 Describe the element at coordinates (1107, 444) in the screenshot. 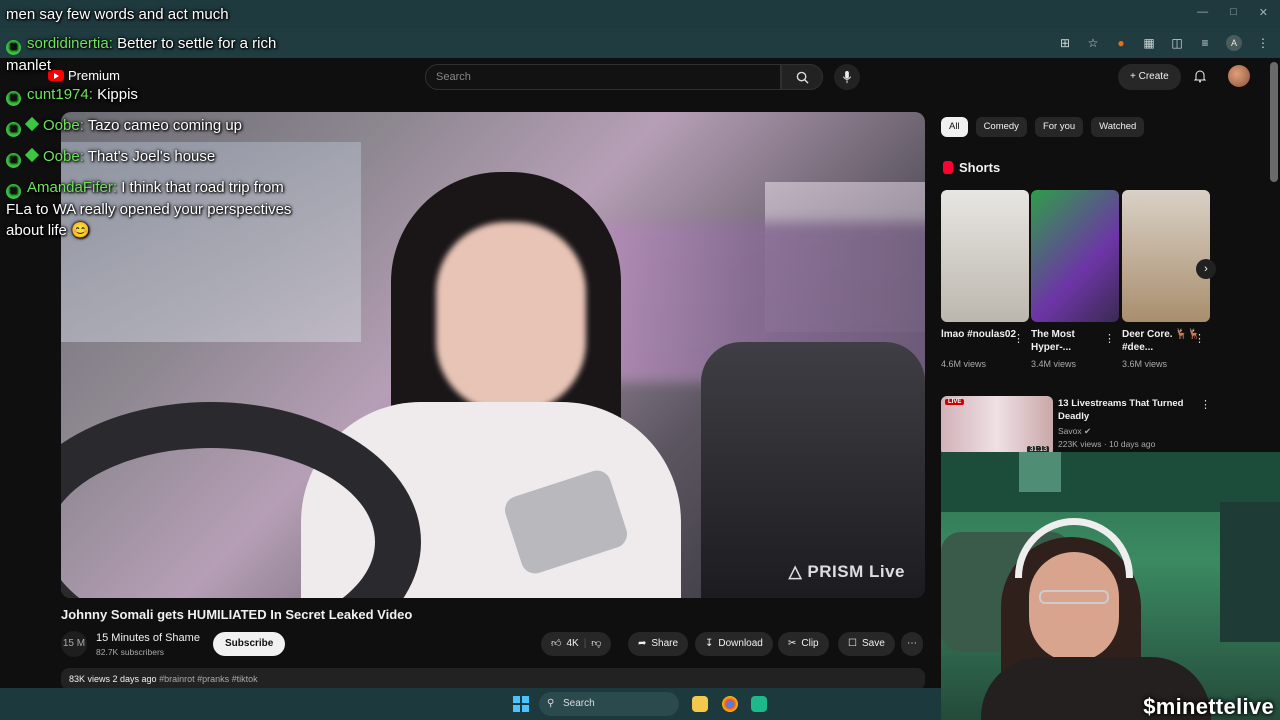

I see `recommended-meta: 223K views · 10 days ago` at that location.